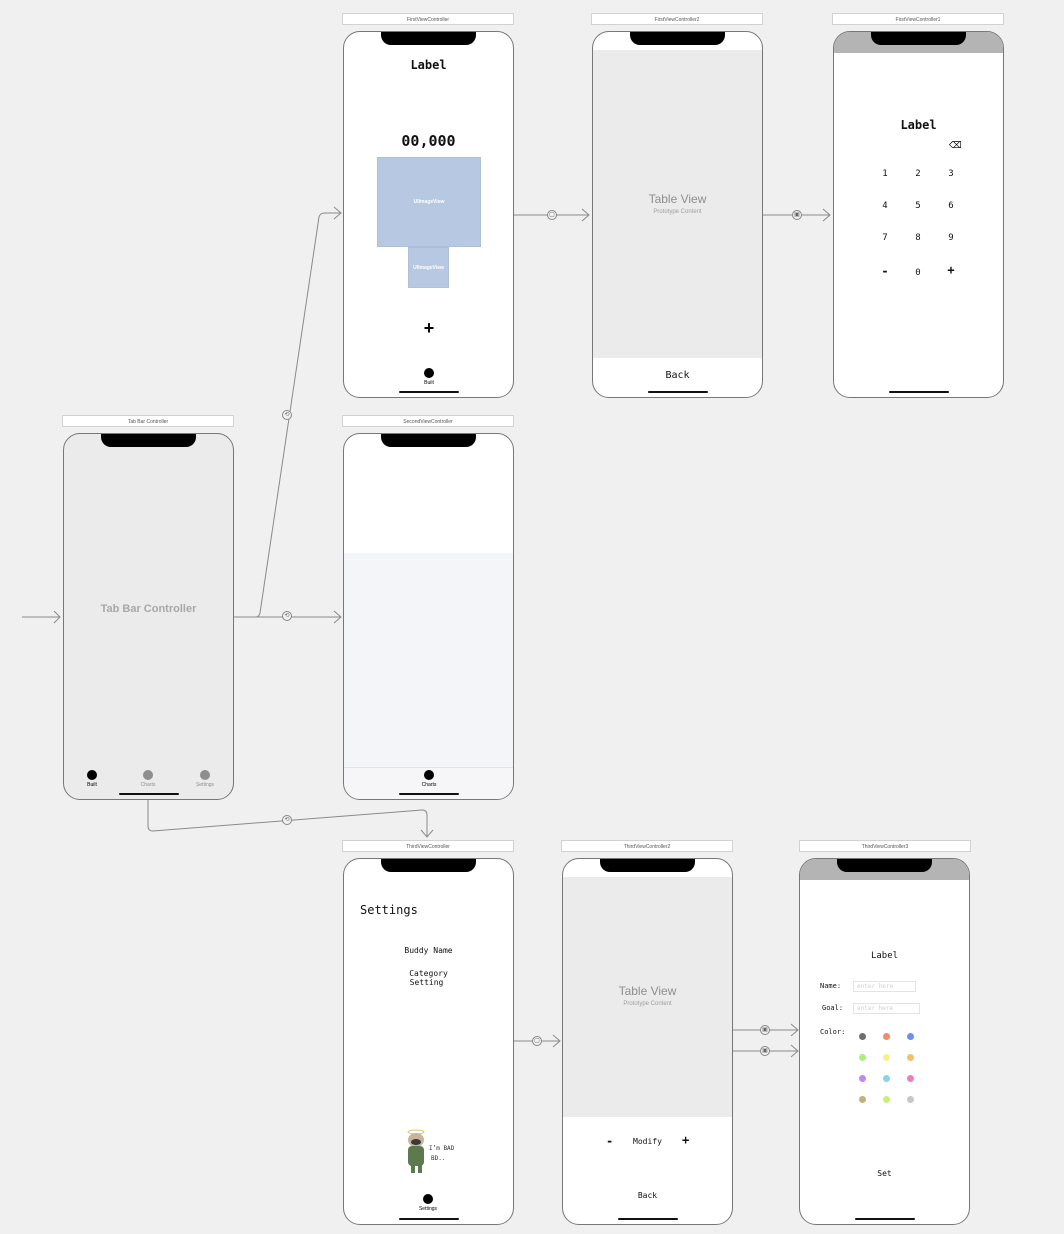  Describe the element at coordinates (955, 145) in the screenshot. I see `delete-backspace-icon: ⌫` at that location.